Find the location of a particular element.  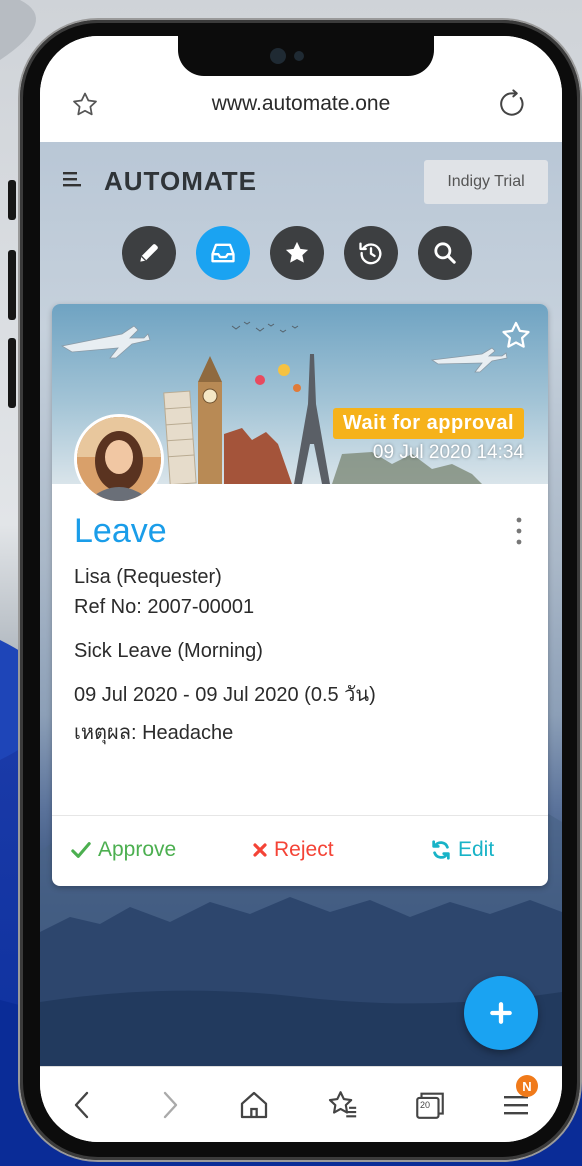

phone-side-button is located at coordinates (12, 200).